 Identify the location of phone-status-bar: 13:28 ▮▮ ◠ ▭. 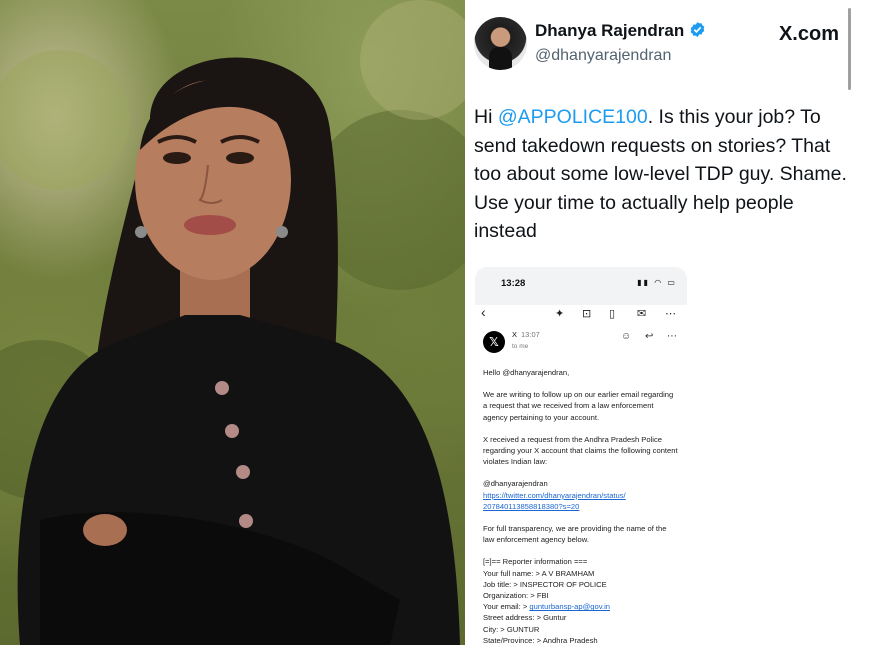
(581, 286).